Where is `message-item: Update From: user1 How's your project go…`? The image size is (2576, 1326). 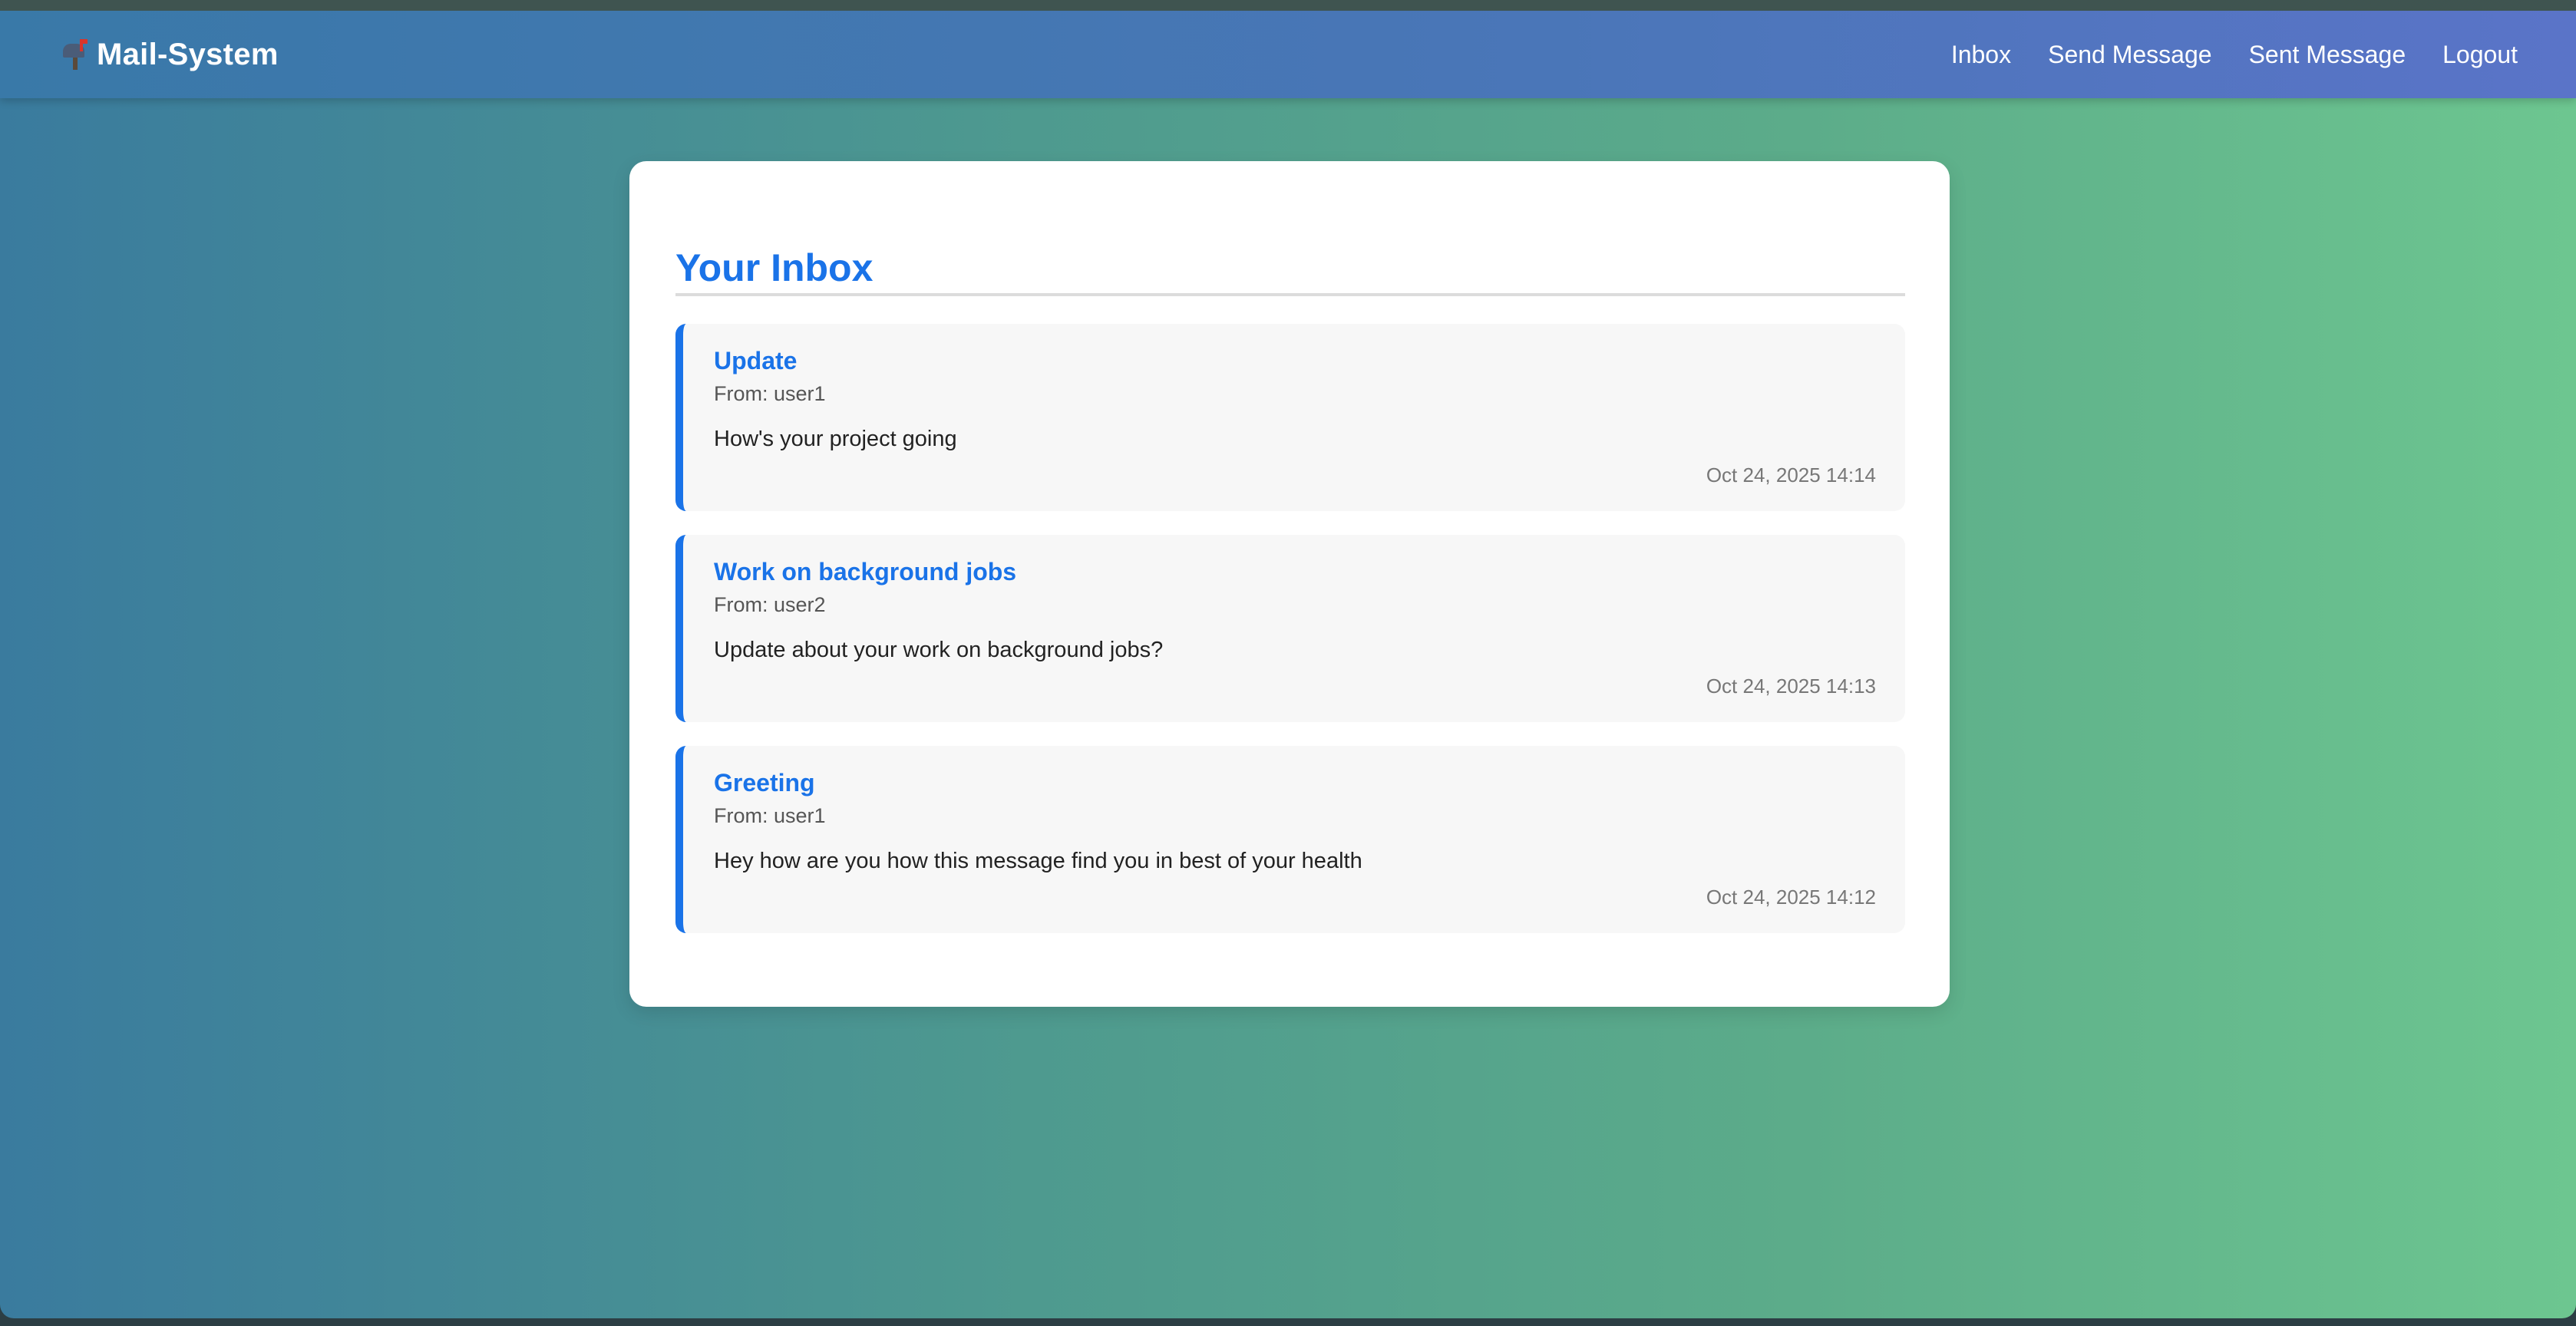
message-item: Update From: user1 How's your project go… is located at coordinates (1290, 418).